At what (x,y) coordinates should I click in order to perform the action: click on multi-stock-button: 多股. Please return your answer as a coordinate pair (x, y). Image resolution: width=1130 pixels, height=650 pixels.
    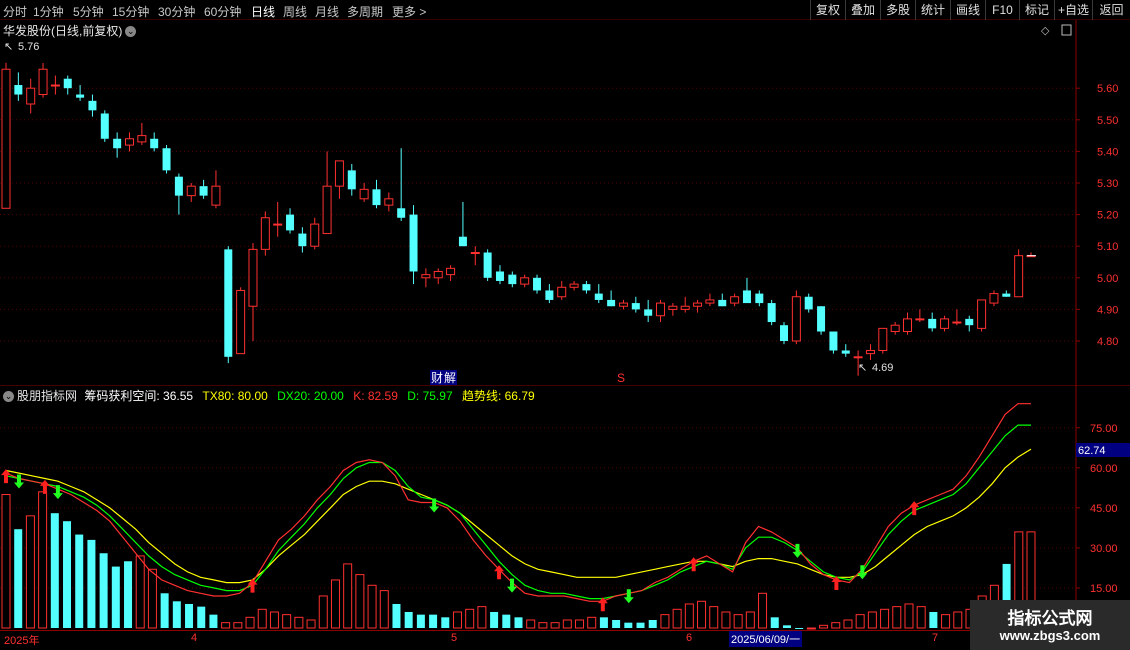
    Looking at the image, I should click on (897, 10).